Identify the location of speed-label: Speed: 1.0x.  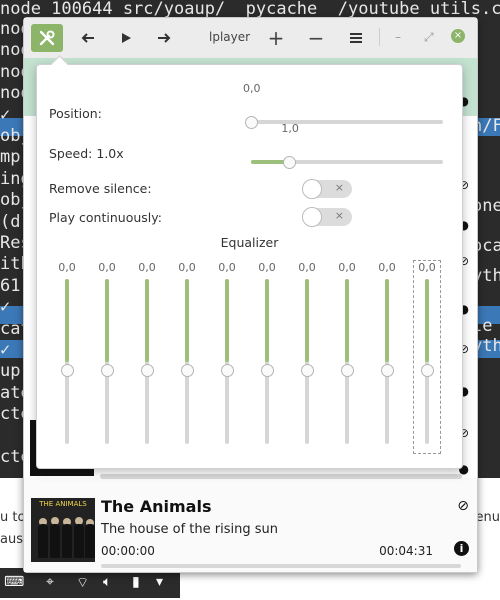
(86, 153).